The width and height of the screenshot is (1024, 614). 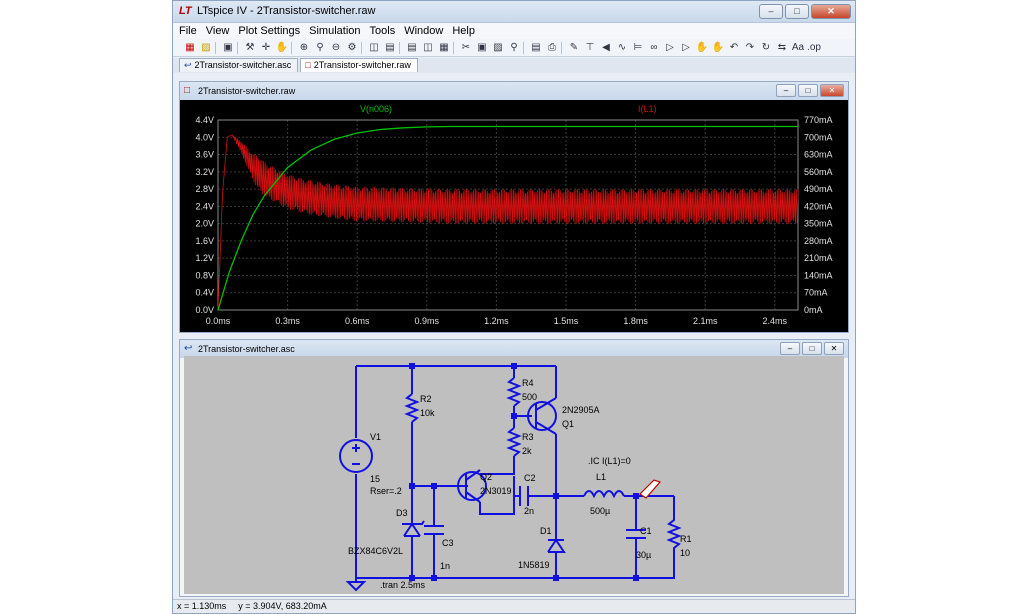 I want to click on r2-label: R2, so click(x=426, y=399).